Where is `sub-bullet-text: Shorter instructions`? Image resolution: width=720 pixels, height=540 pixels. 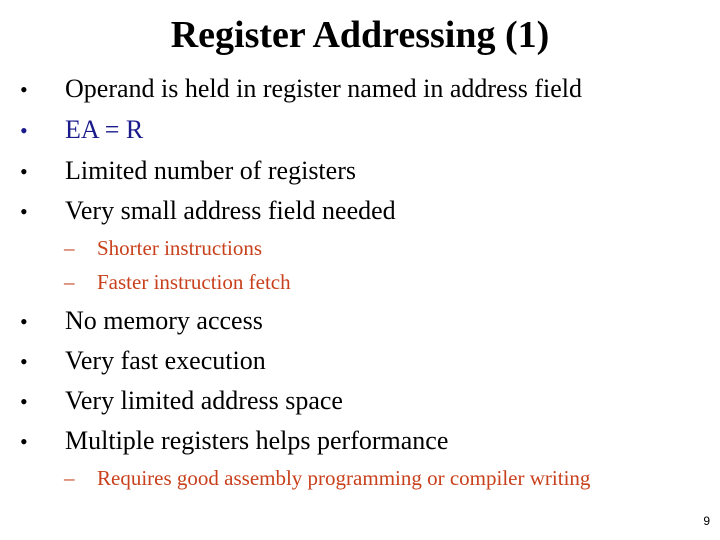 sub-bullet-text: Shorter instructions is located at coordinates (180, 248).